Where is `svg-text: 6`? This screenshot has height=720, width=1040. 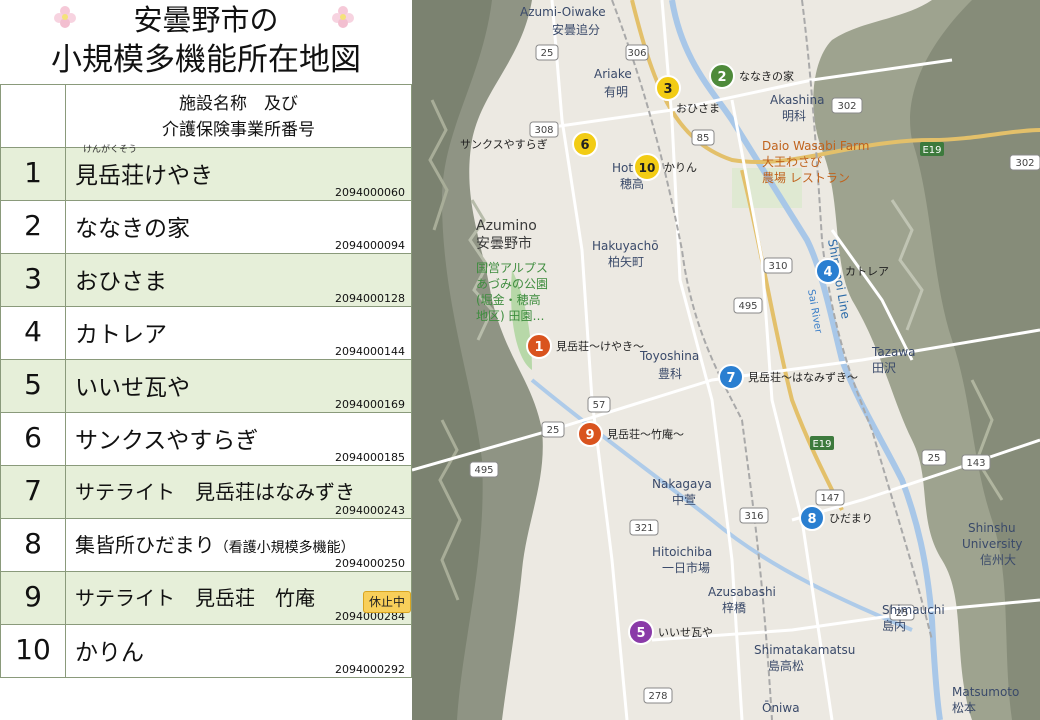
svg-text: 6 is located at coordinates (584, 145).